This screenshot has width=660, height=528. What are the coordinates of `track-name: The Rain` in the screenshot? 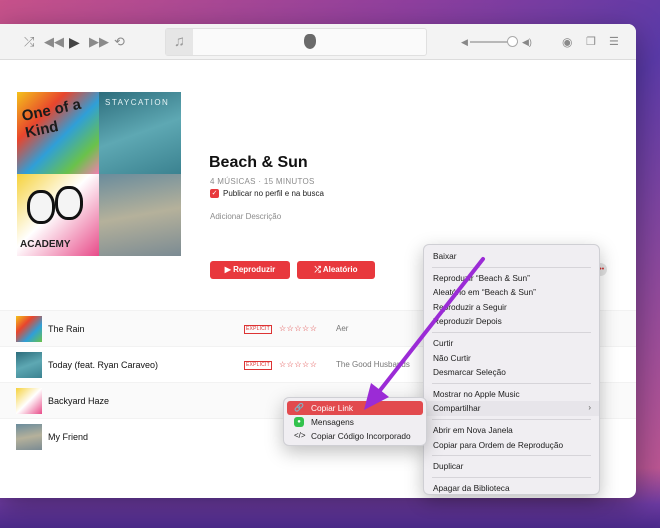 It's located at (66, 329).